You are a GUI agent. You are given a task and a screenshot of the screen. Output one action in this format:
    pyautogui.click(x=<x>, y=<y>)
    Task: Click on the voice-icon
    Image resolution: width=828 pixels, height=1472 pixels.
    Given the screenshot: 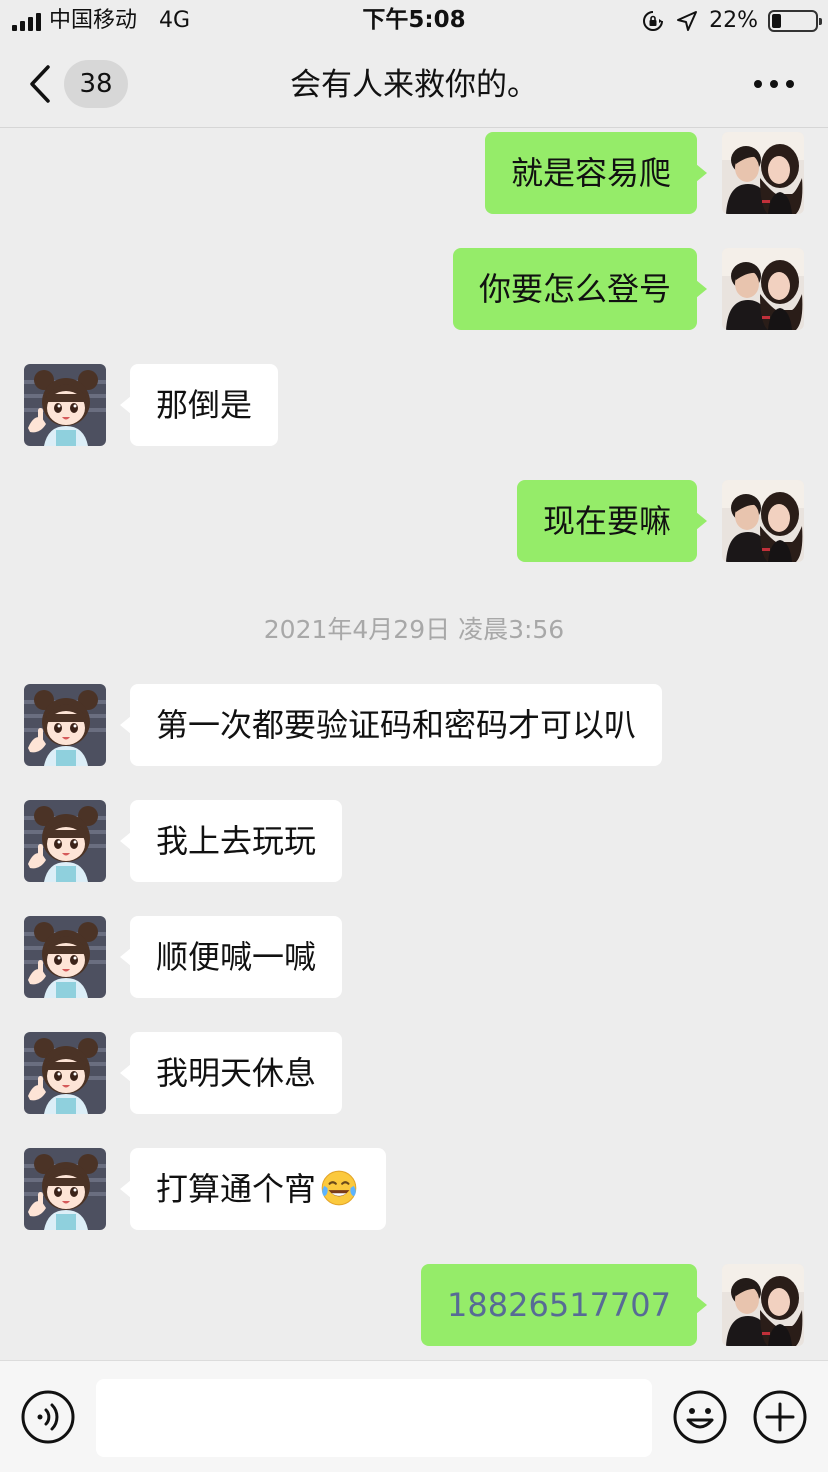 What is the action you would take?
    pyautogui.click(x=48, y=1417)
    